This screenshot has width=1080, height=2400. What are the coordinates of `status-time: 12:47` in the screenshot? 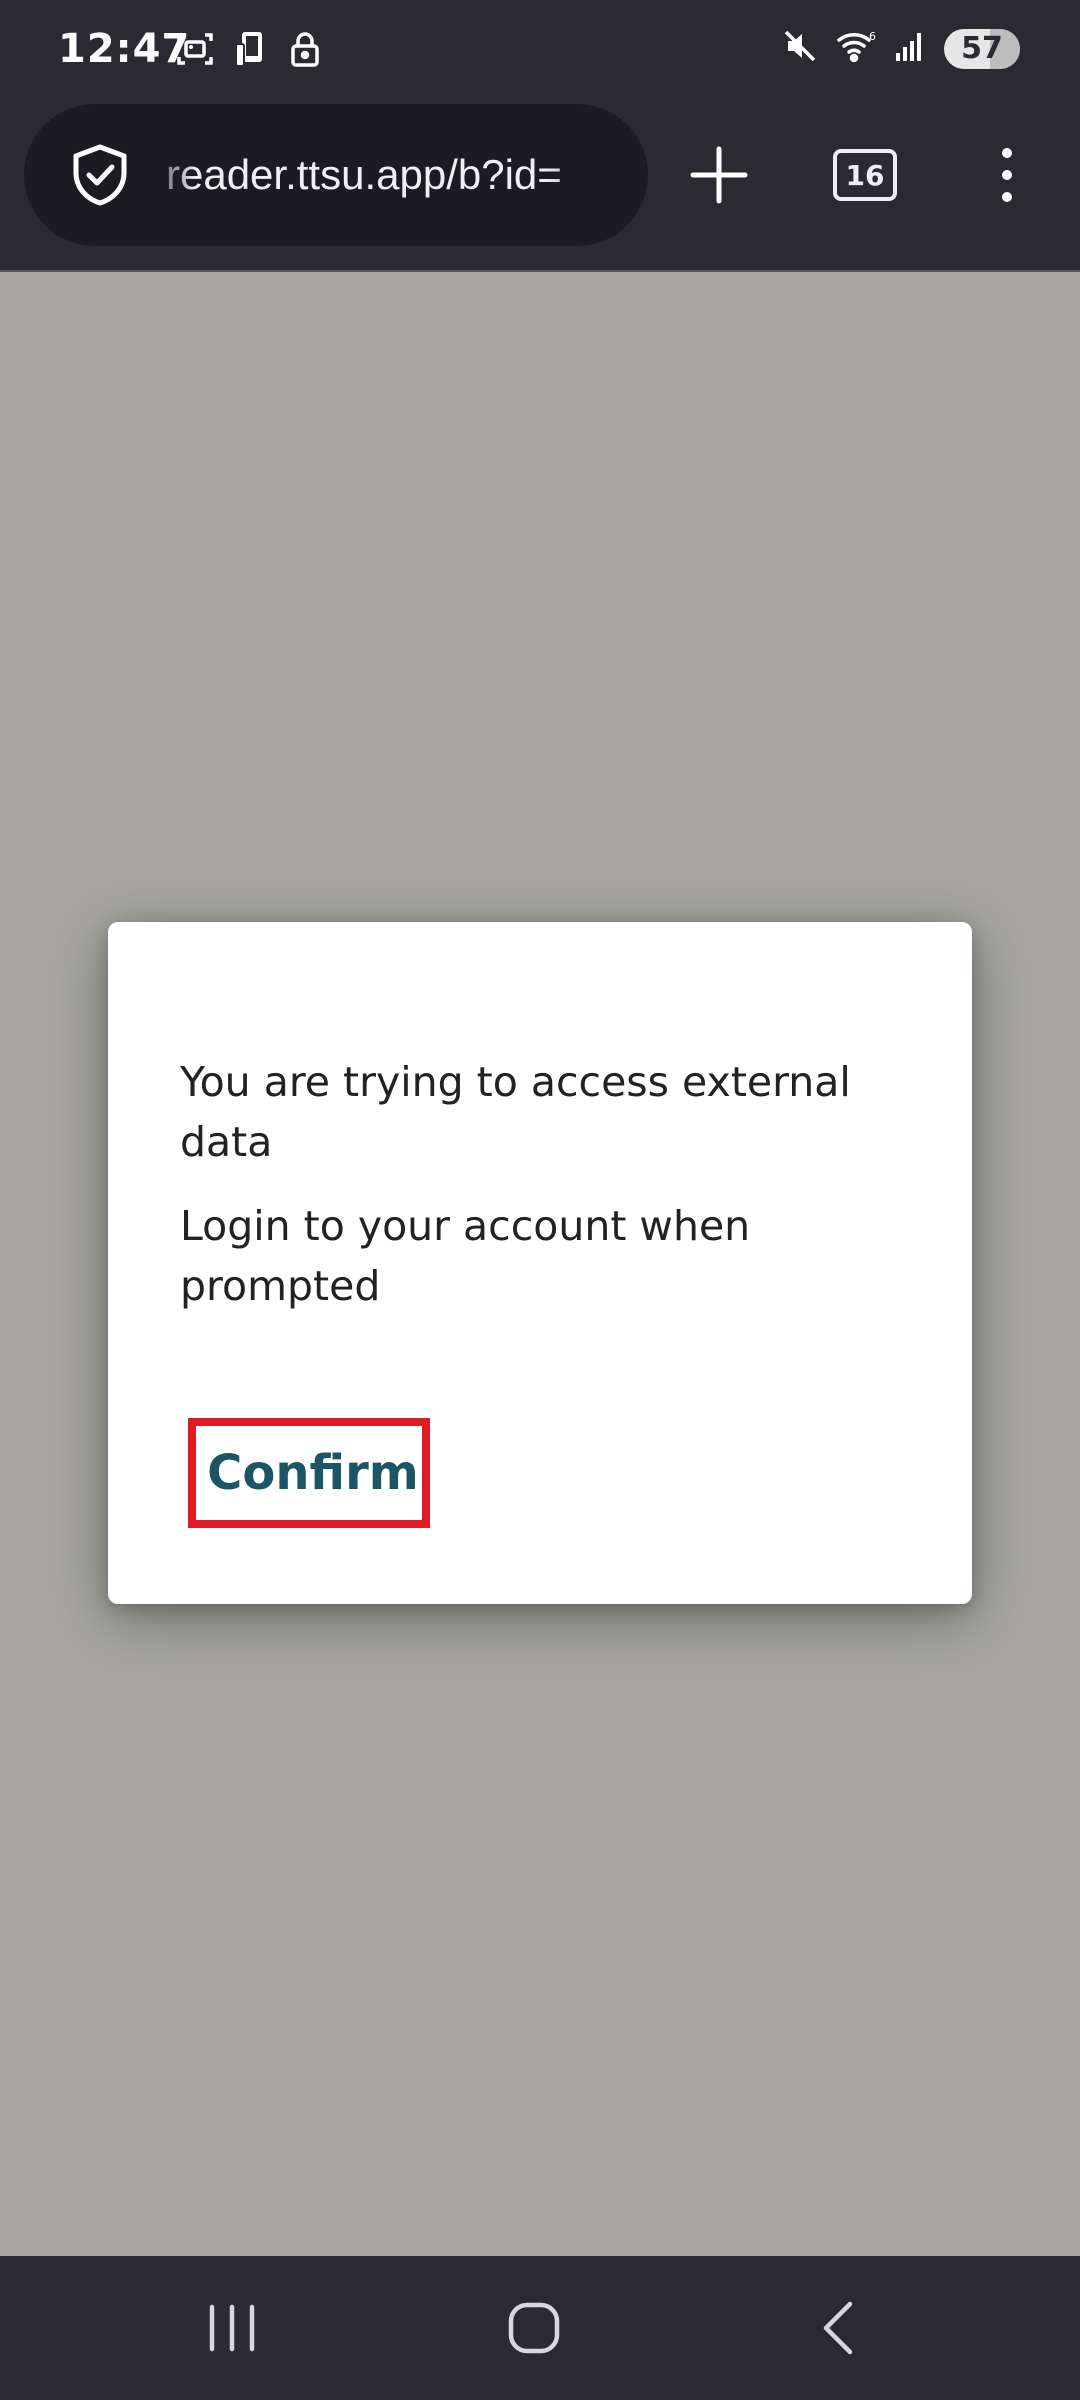 It's located at (124, 49).